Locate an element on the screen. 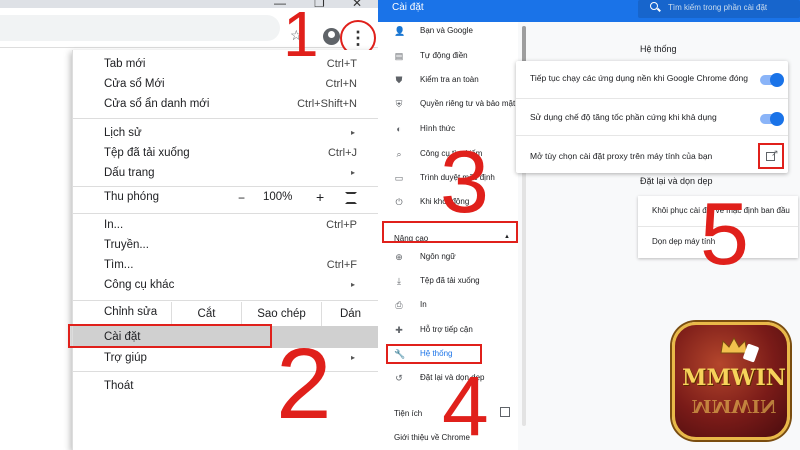  menu-edit-row: Chỉnh sửa Cắt Sao chép Dán is located at coordinates (225, 314).